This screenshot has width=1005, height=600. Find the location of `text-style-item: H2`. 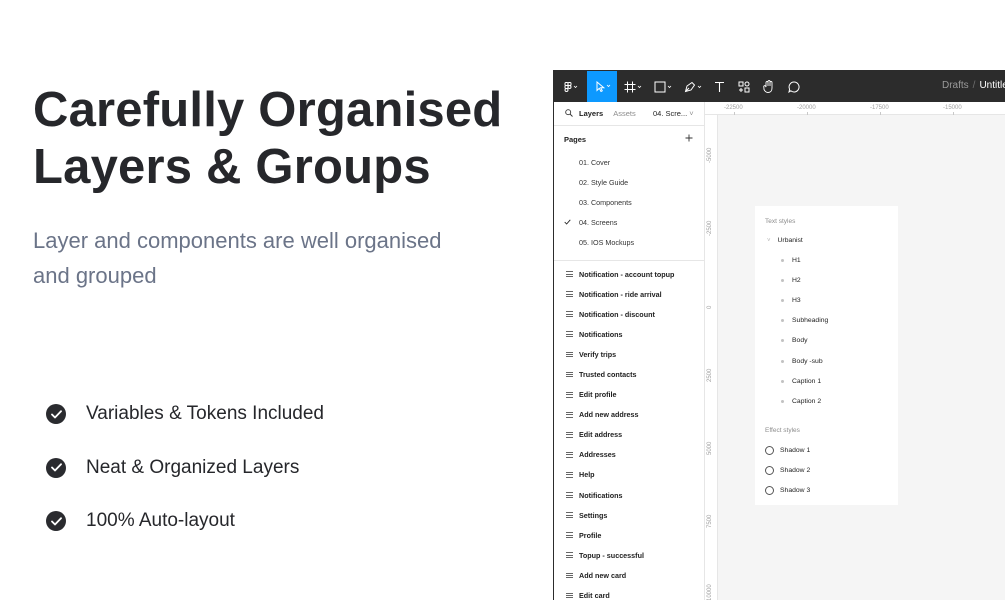

text-style-item: H2 is located at coordinates (791, 280).